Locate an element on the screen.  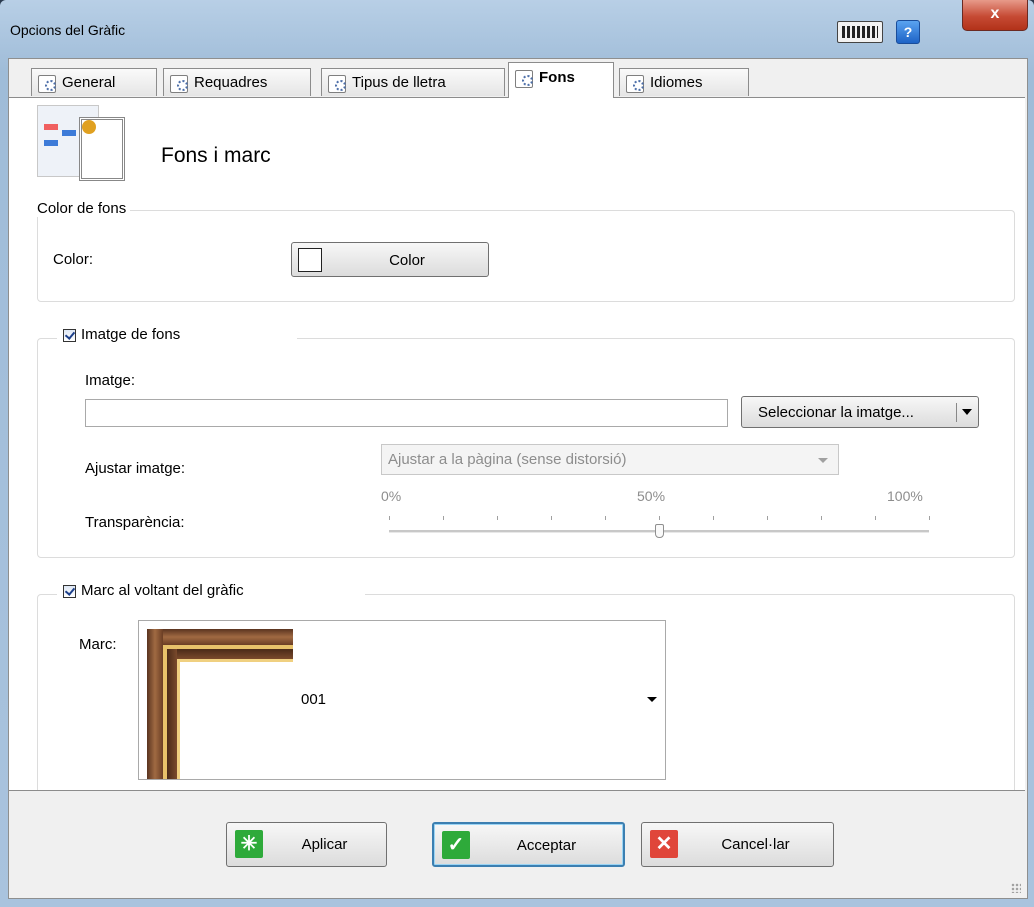
page-title: Fons i marc is located at coordinates (216, 155).